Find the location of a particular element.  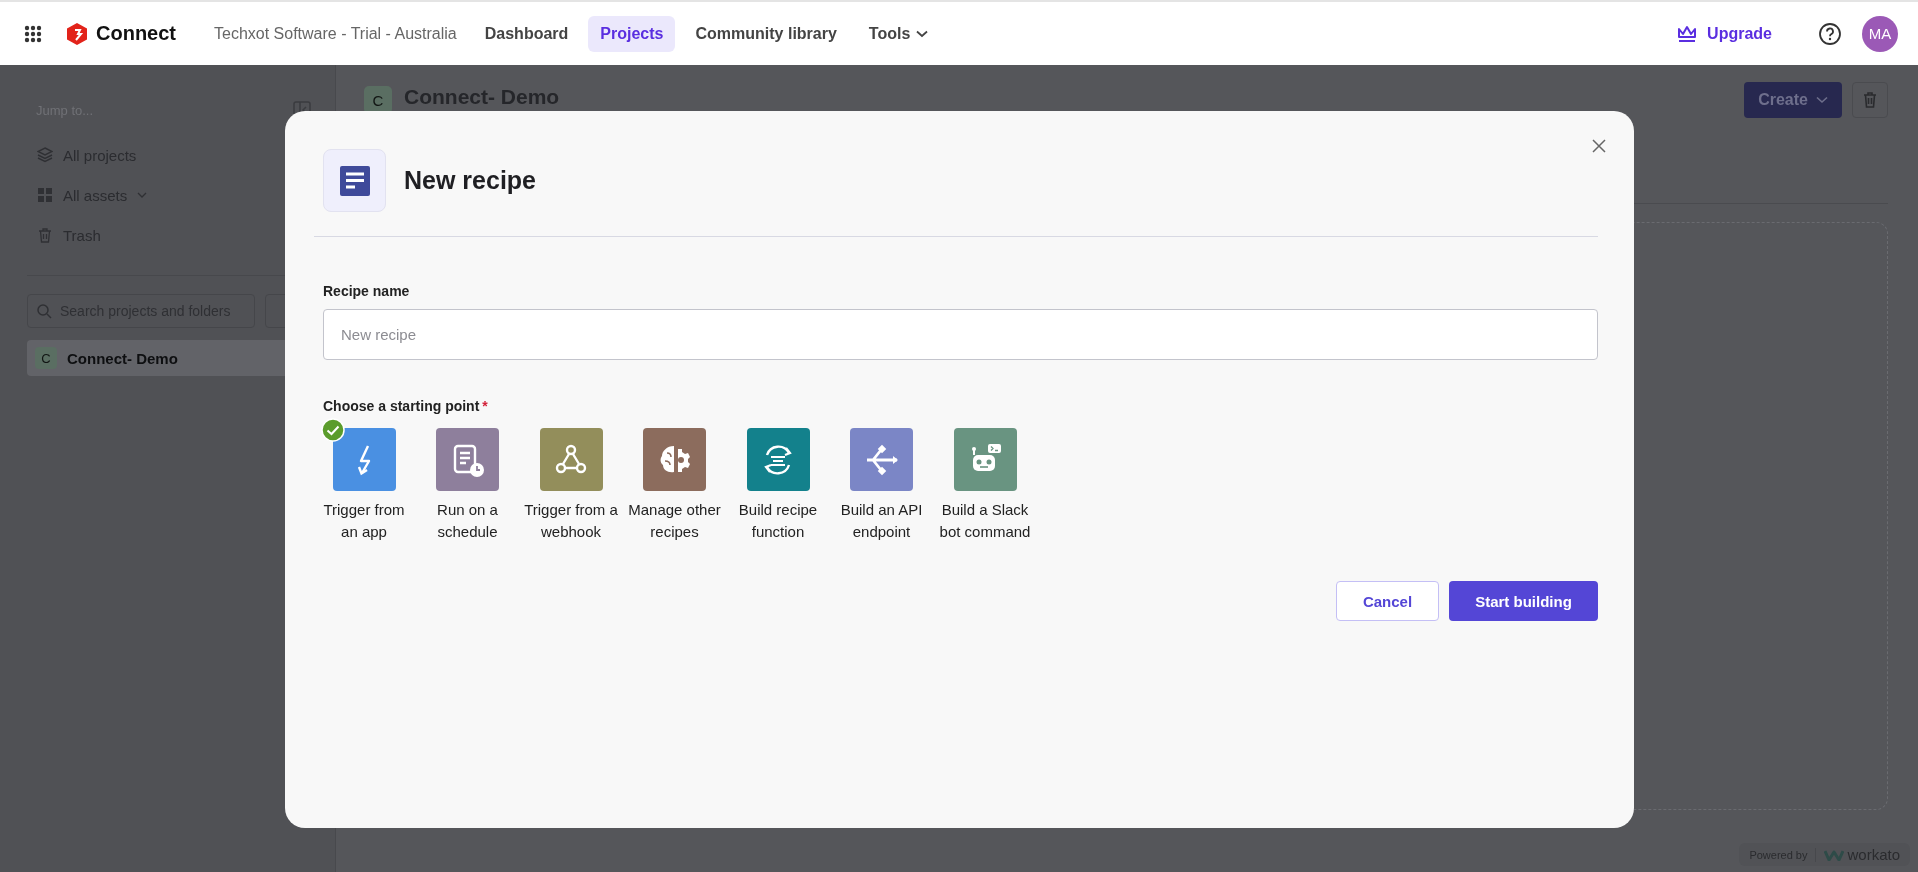

nav-tab: Projects is located at coordinates (632, 33).